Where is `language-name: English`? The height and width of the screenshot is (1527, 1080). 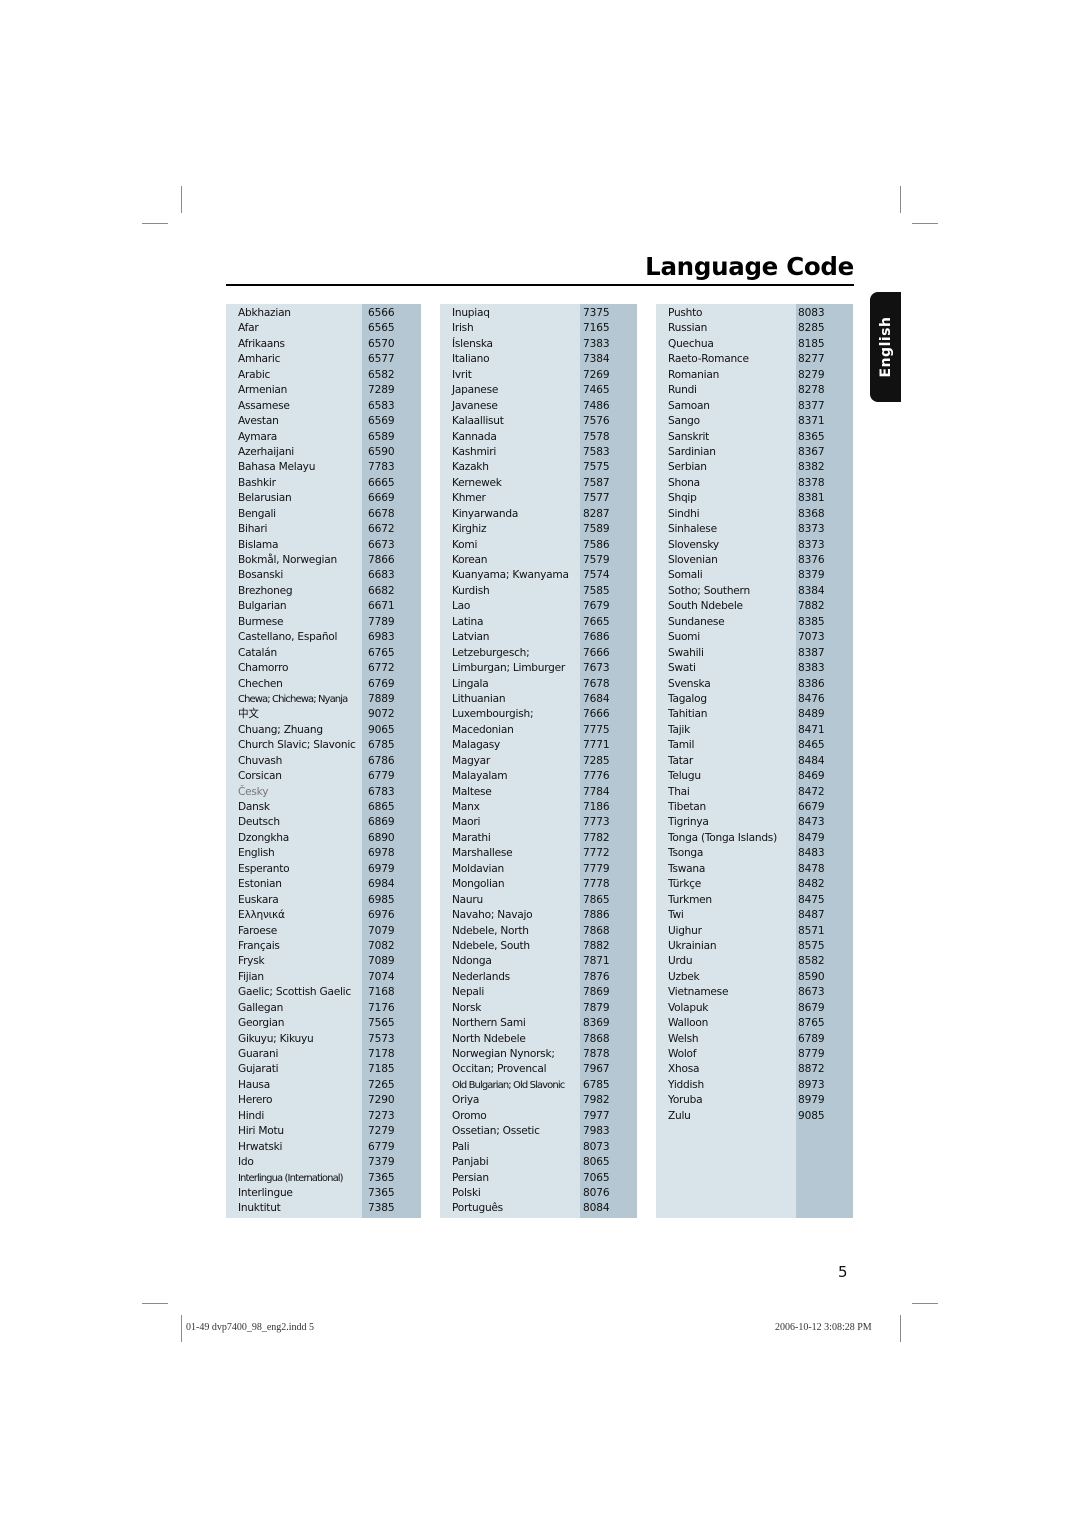
language-name: English is located at coordinates (256, 853).